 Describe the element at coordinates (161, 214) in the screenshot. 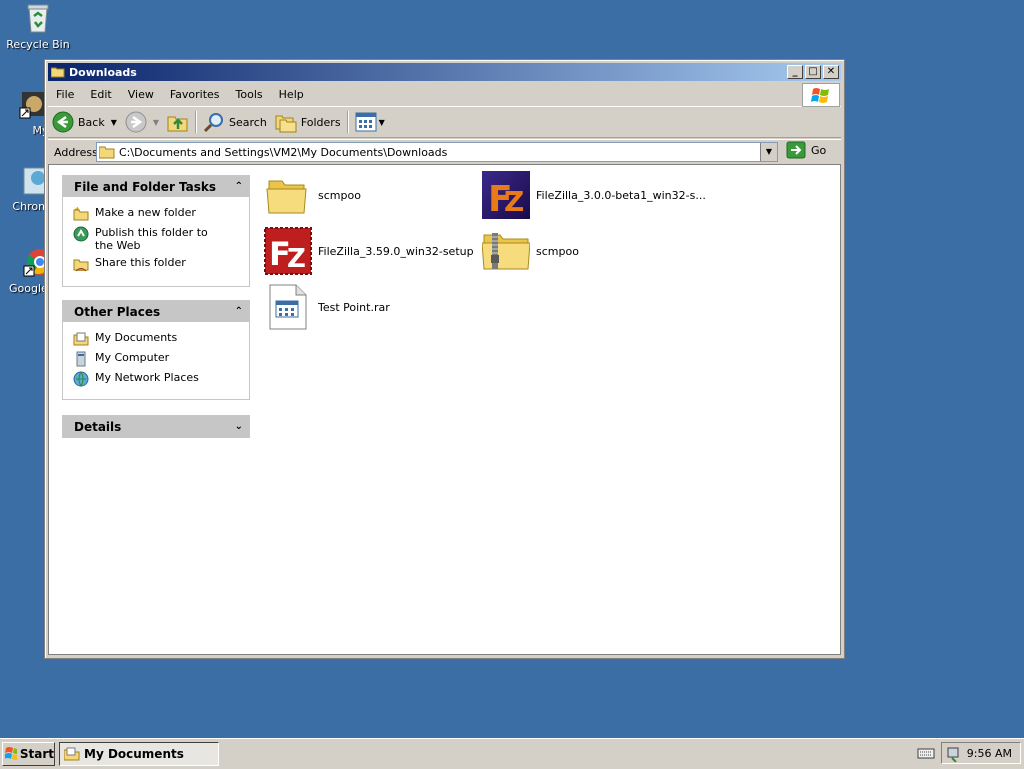

I see `task-make-new-folder: Make a new folder` at that location.